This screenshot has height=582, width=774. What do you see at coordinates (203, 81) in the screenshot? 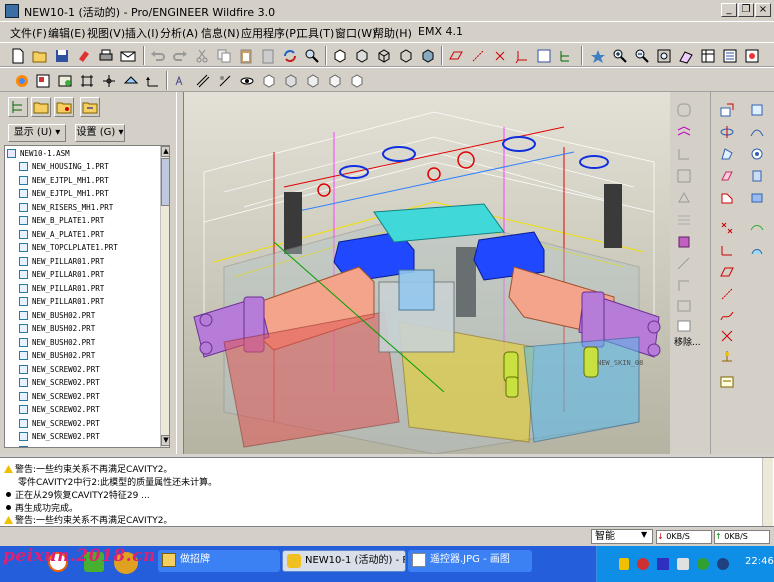
I see `section-icon` at bounding box center [203, 81].